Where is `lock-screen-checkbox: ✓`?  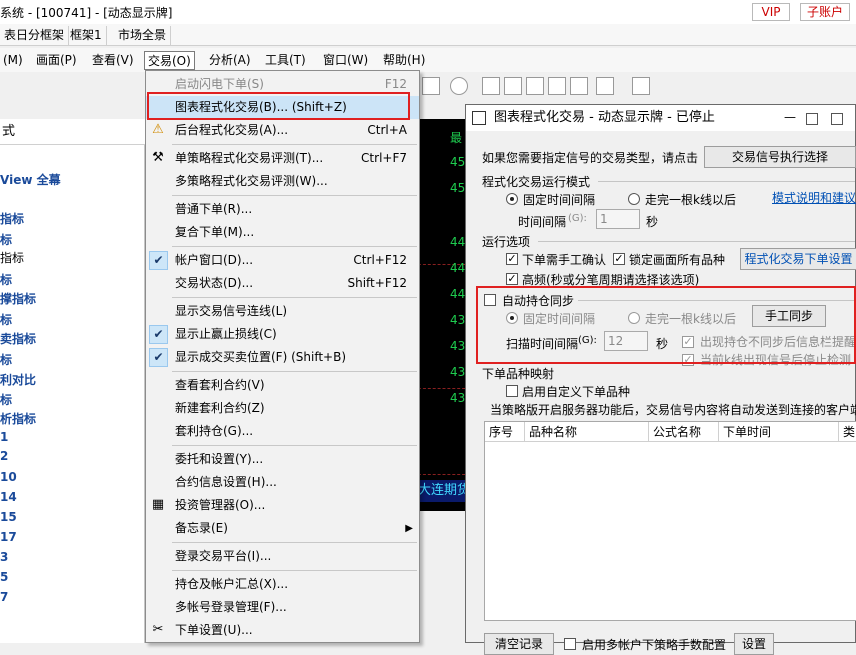 lock-screen-checkbox: ✓ is located at coordinates (619, 259).